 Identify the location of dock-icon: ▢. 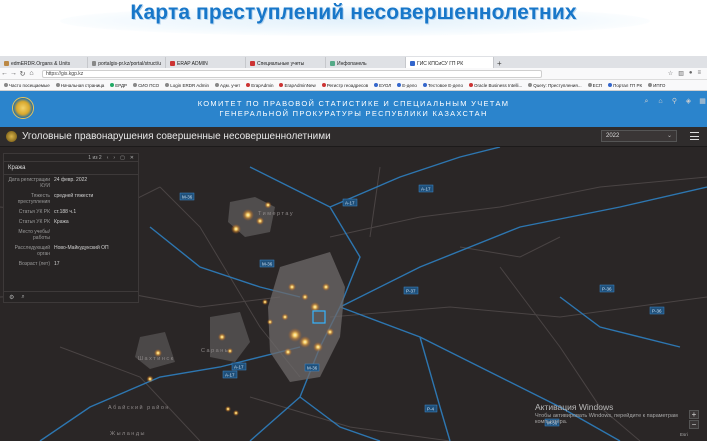
(122, 158).